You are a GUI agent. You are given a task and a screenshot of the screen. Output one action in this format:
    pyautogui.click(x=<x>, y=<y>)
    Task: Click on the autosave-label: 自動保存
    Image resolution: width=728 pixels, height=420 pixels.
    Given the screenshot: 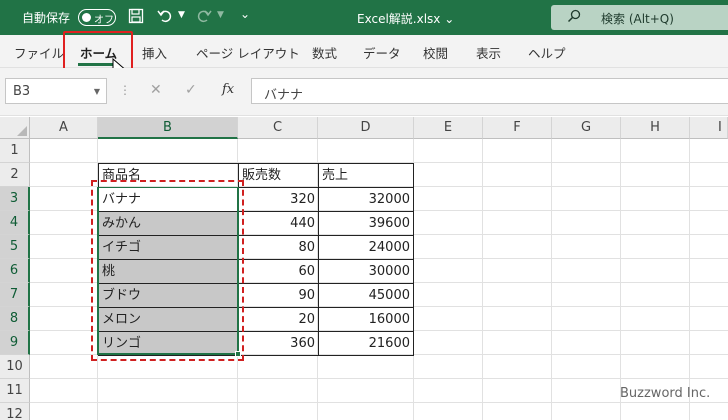 What is the action you would take?
    pyautogui.click(x=46, y=18)
    